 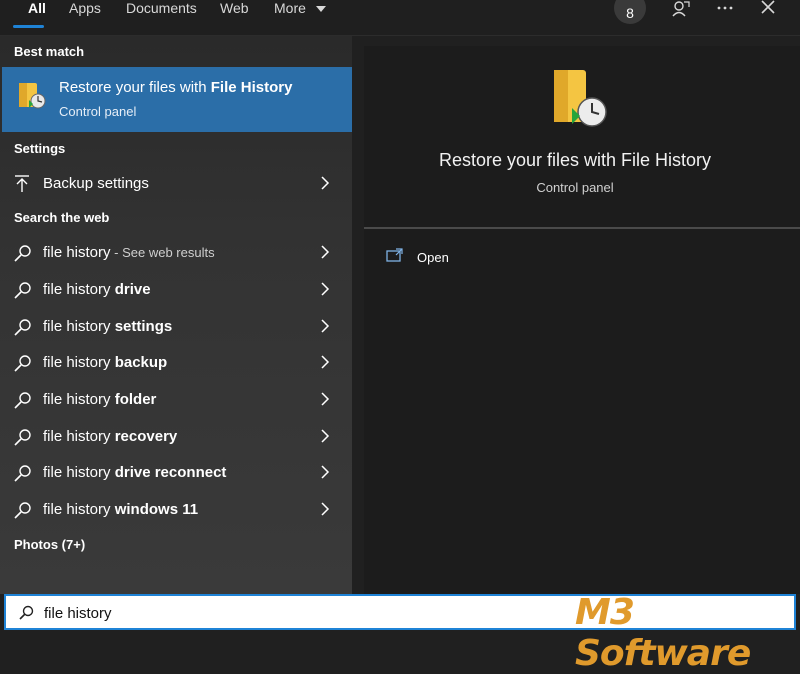 I want to click on close-icon, so click(x=768, y=8).